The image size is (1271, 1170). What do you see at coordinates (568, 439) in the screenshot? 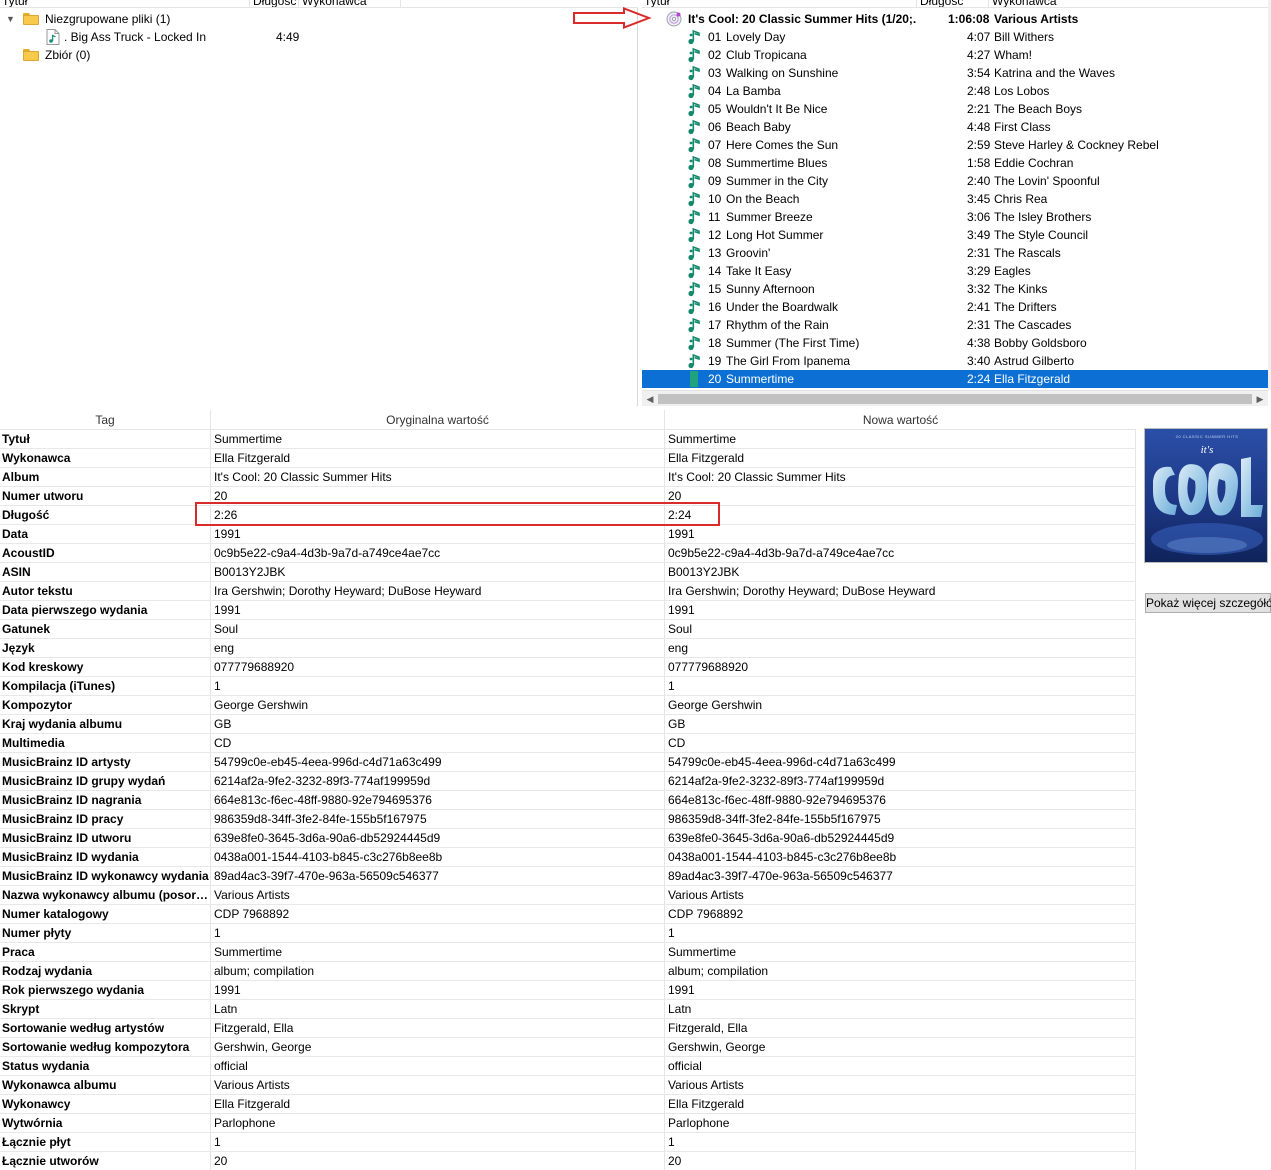
I see `tag-row: Tytuł Summertime Summertime` at bounding box center [568, 439].